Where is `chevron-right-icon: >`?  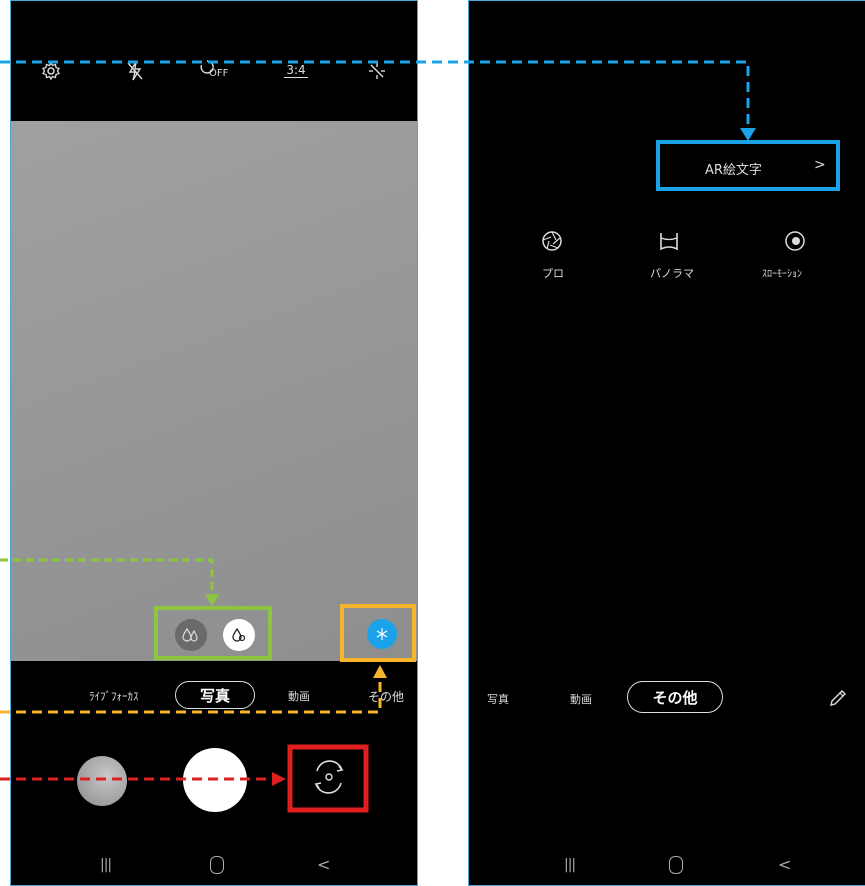 chevron-right-icon: > is located at coordinates (820, 165).